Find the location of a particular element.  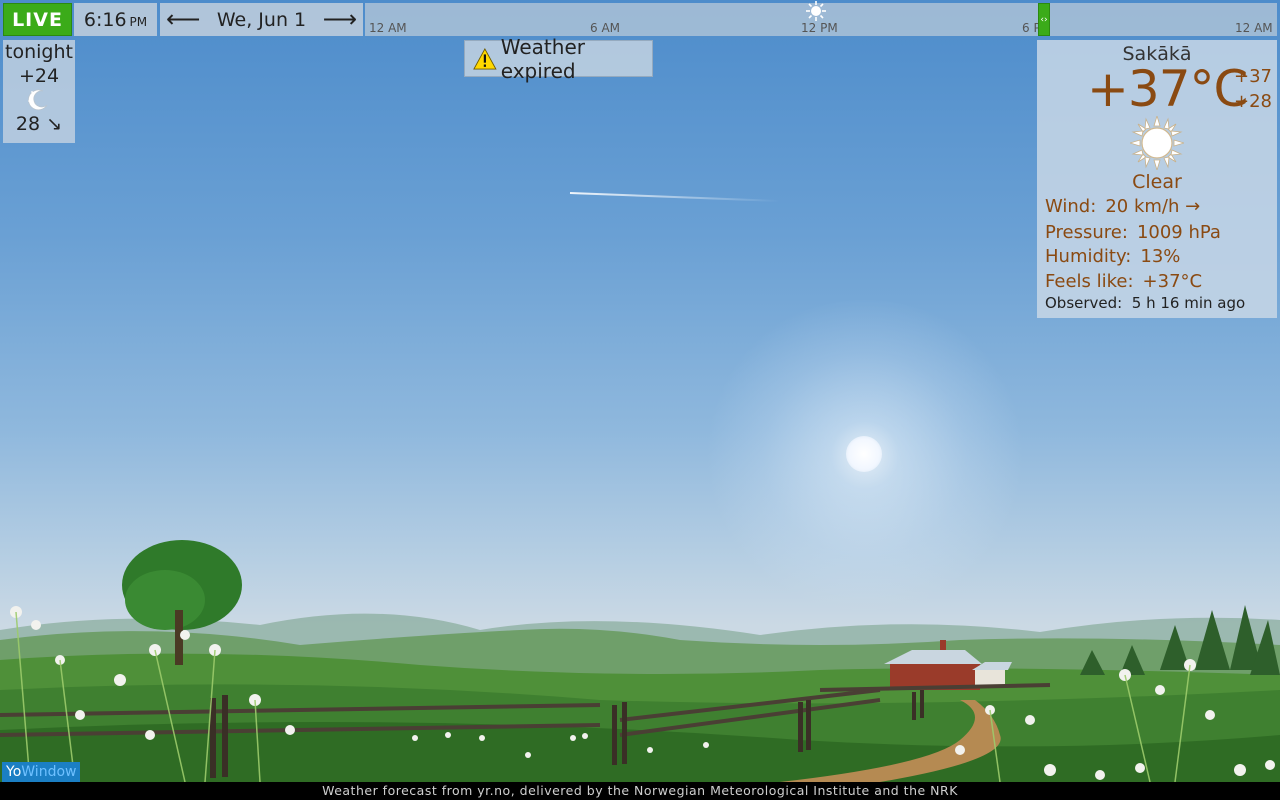

feels-like-value: +37°C is located at coordinates (1172, 281).